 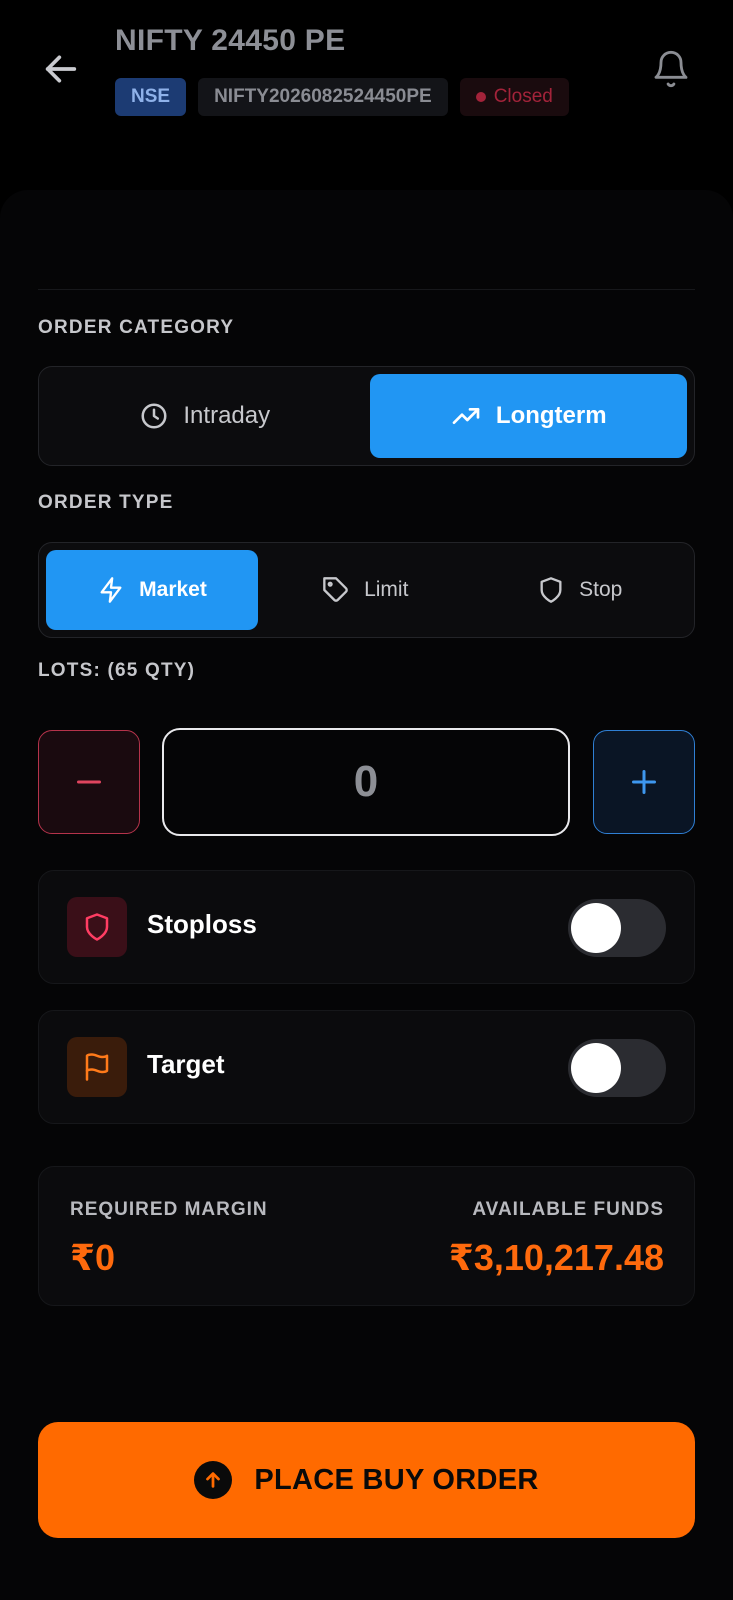 I want to click on type-stop-button: Stop, so click(x=580, y=590).